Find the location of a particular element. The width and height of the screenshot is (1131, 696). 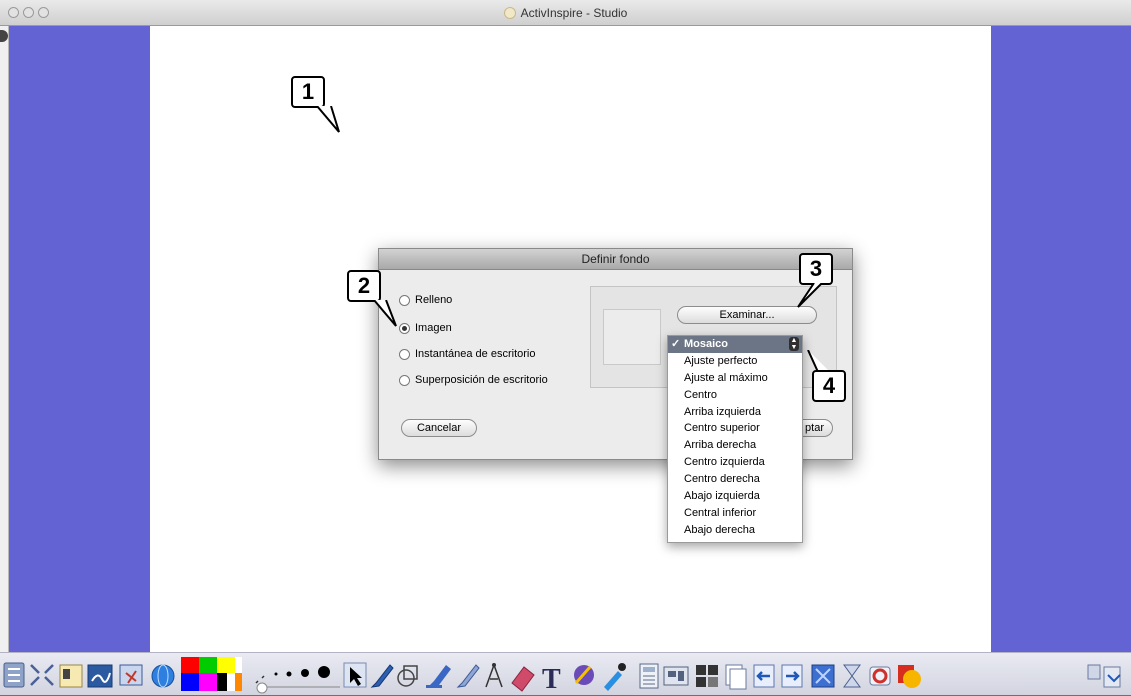

callout-1-pointer is located at coordinates (328, 119).